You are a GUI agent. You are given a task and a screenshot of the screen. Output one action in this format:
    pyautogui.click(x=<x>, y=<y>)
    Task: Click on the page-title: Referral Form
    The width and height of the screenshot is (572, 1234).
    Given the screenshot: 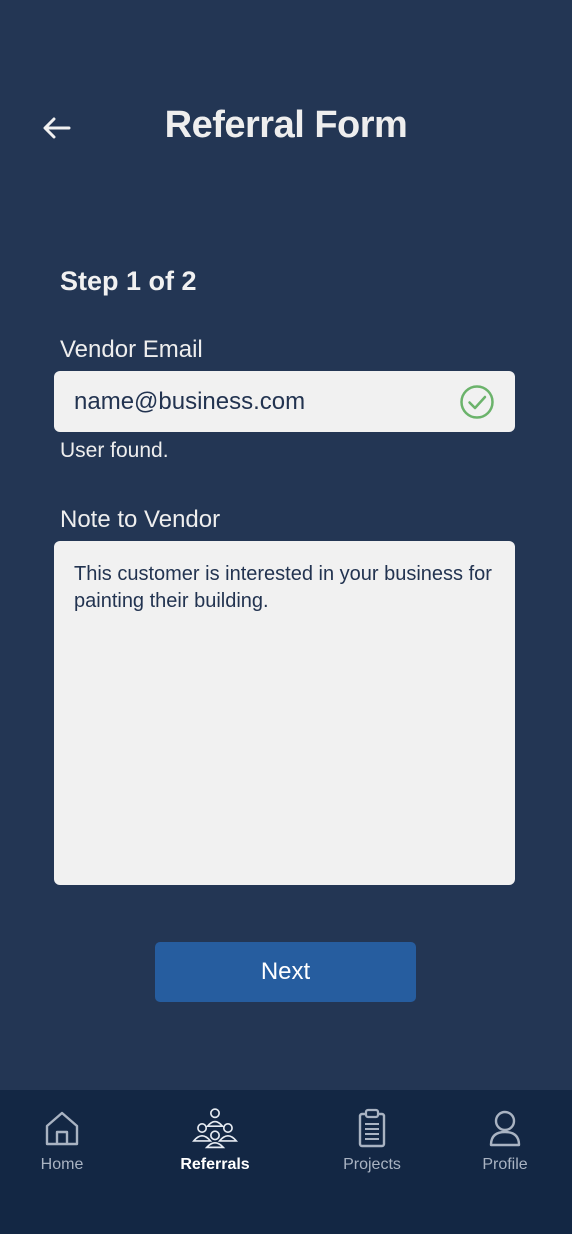 What is the action you would take?
    pyautogui.click(x=286, y=125)
    